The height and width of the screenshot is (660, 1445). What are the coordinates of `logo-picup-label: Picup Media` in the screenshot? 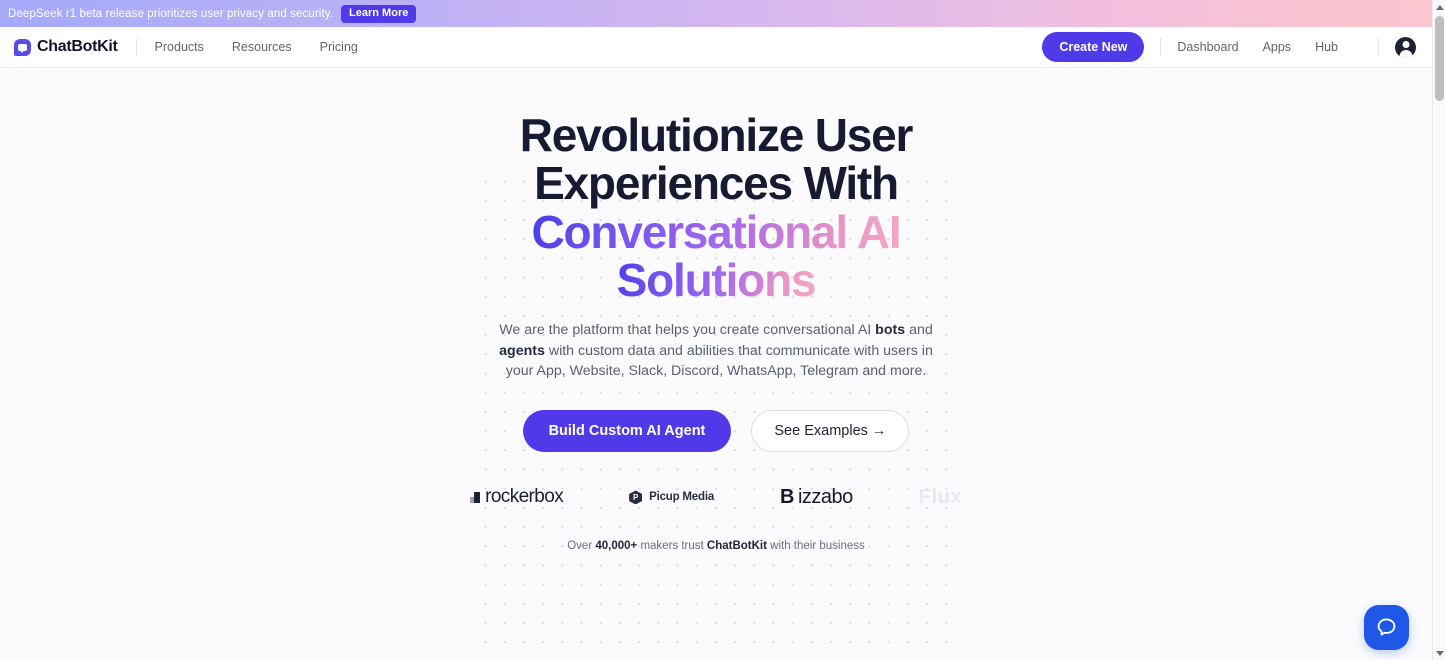 It's located at (682, 497).